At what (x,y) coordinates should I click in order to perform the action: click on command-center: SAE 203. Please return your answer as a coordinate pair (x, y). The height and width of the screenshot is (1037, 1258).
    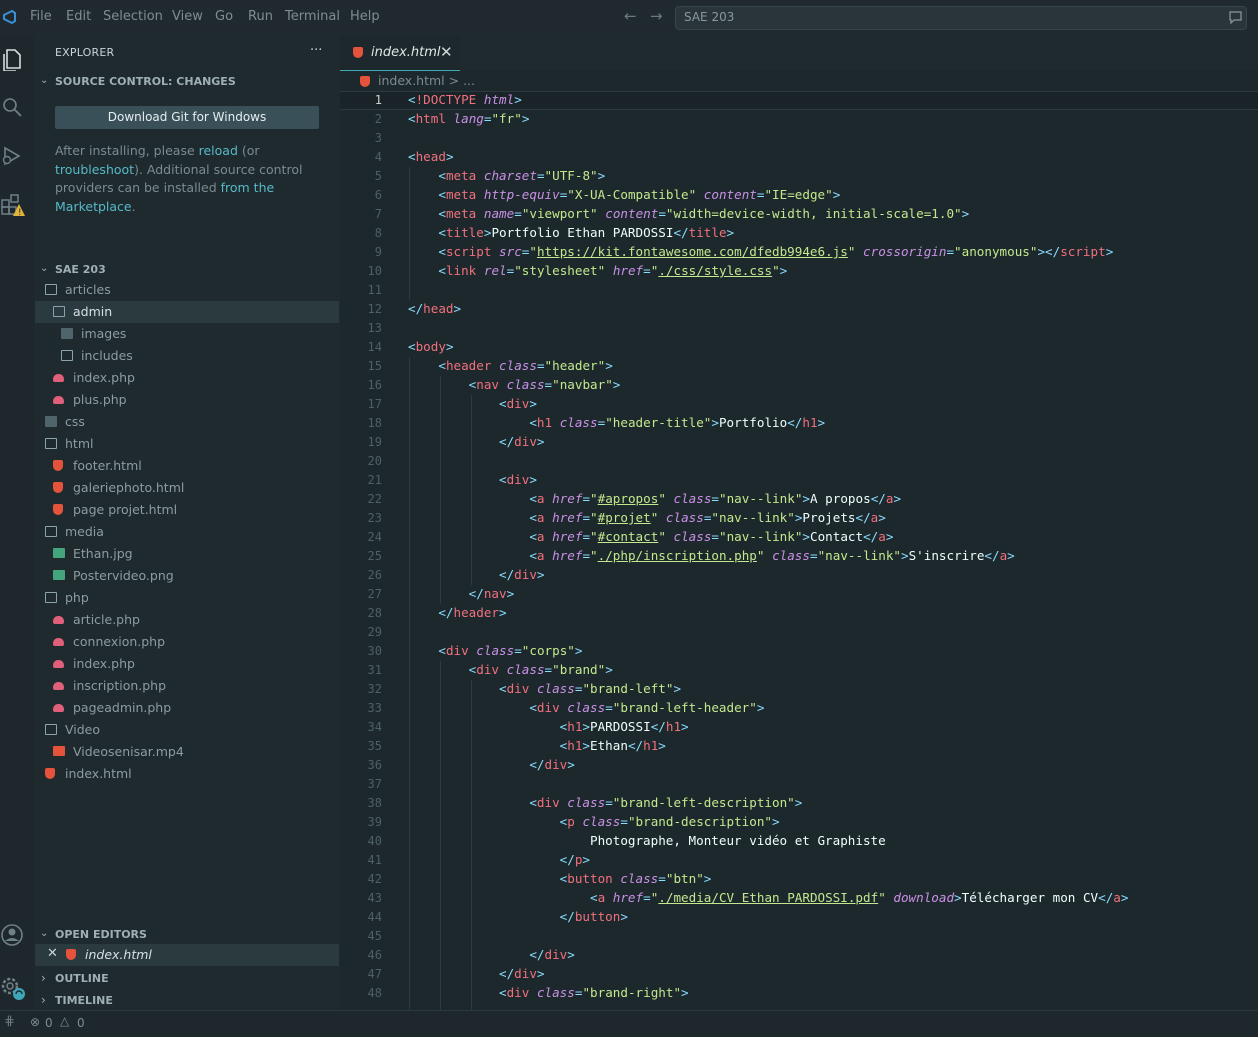
    Looking at the image, I should click on (961, 18).